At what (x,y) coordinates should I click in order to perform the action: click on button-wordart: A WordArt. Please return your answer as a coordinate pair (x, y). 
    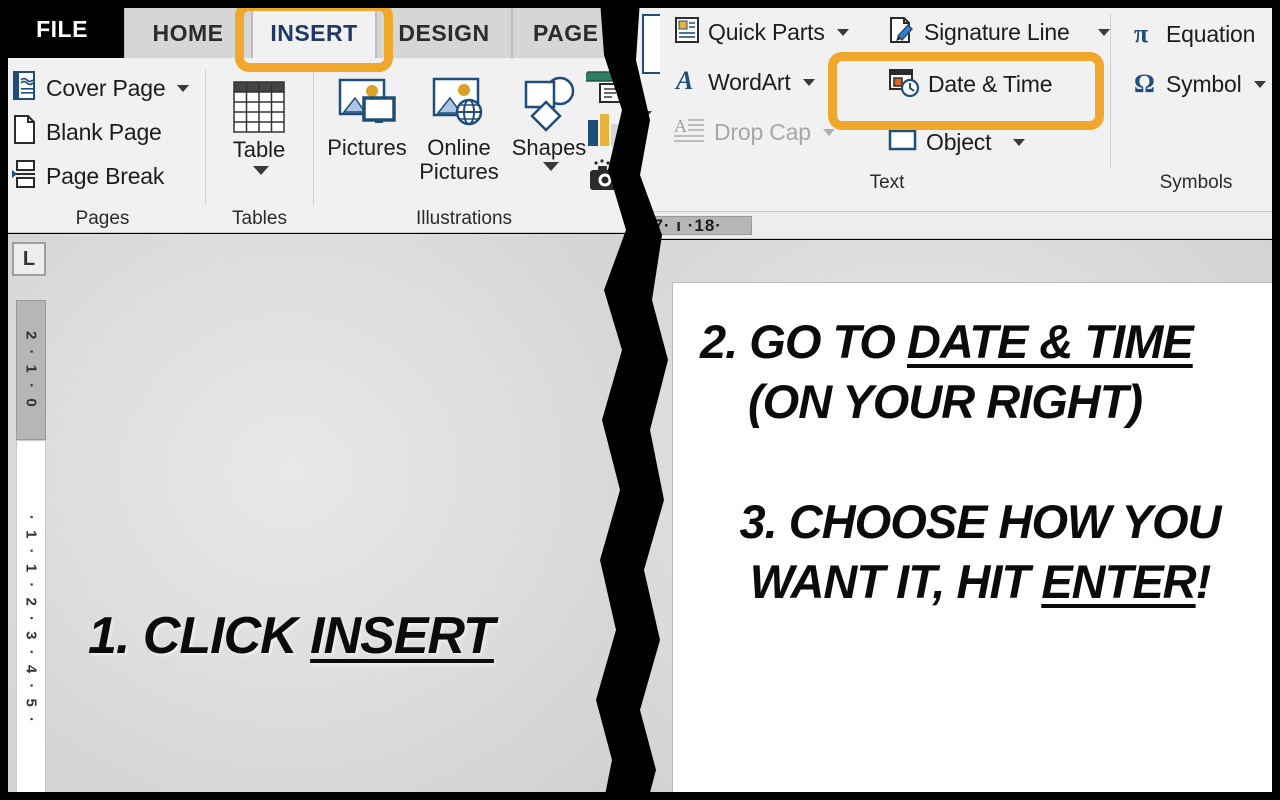
    Looking at the image, I should click on (758, 82).